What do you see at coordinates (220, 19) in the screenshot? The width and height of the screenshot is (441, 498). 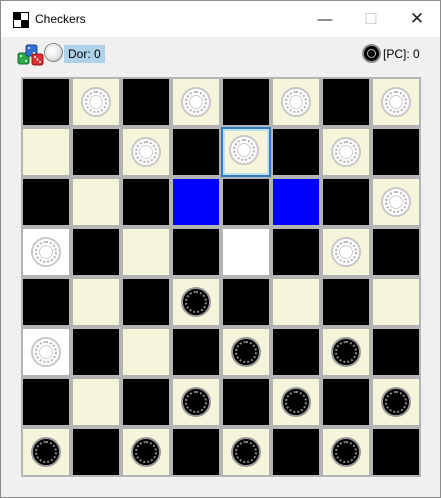 I see `title-bar: Checkers — ☐ ✕` at bounding box center [220, 19].